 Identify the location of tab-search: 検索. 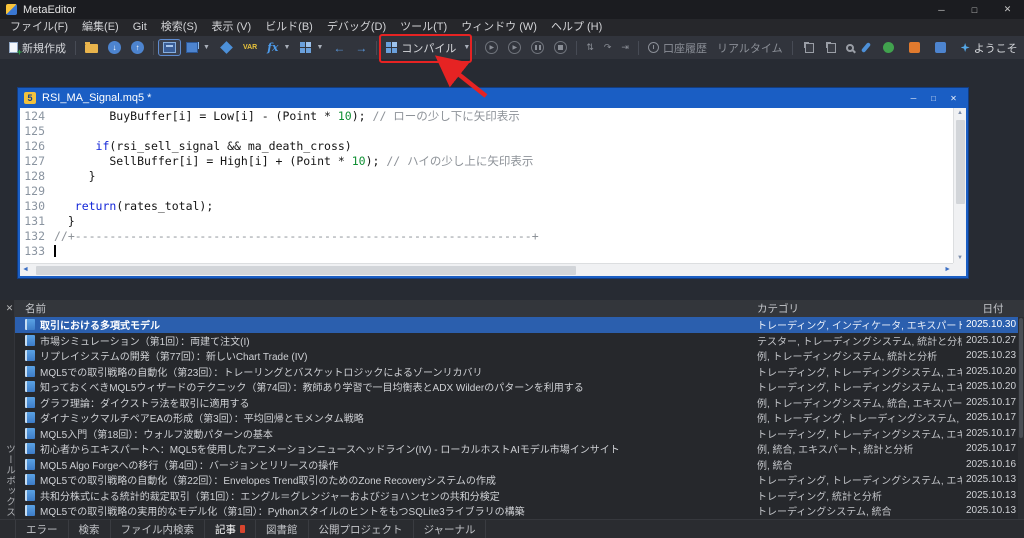
(90, 529).